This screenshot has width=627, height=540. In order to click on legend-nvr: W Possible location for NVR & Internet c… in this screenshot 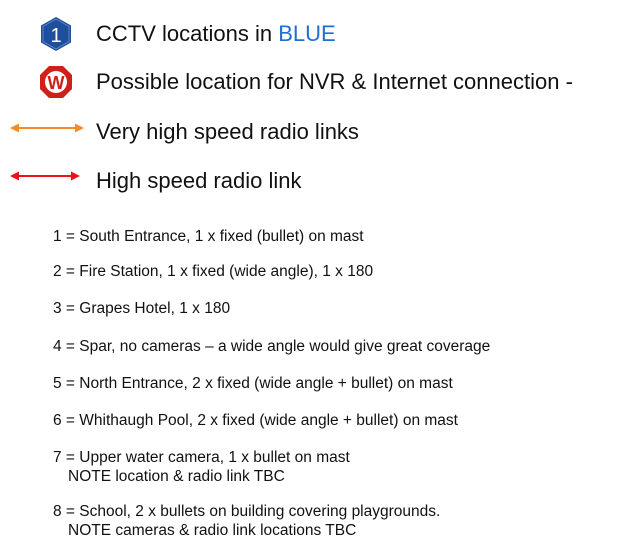, I will do `click(313, 81)`.